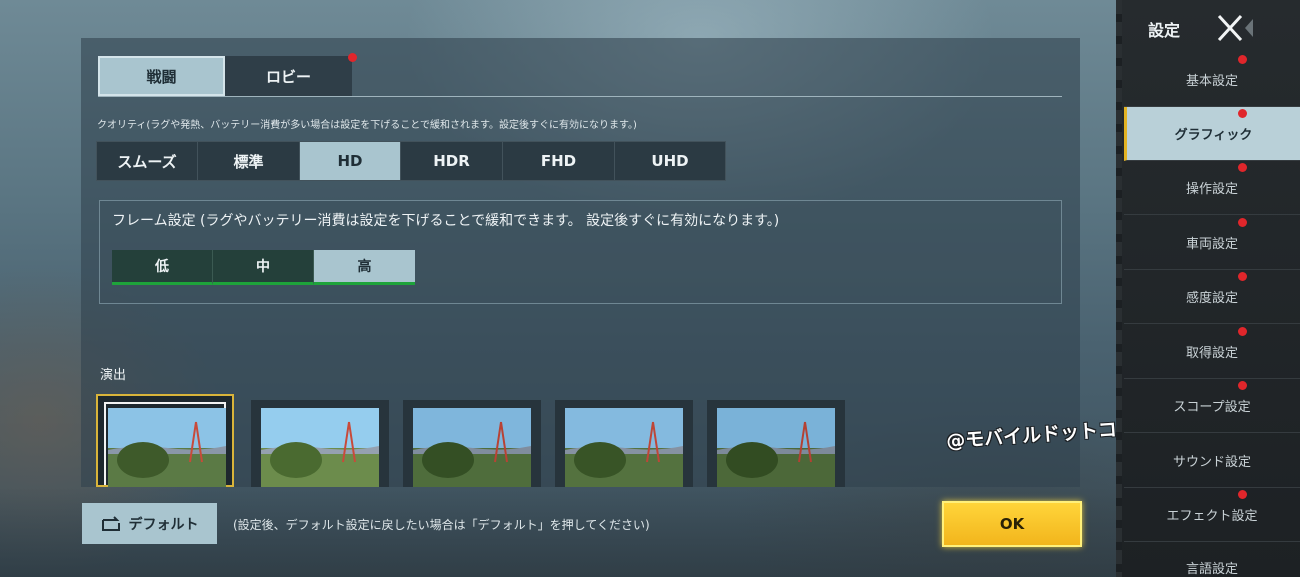 The width and height of the screenshot is (1300, 577). I want to click on effects-thumbnails, so click(476, 439).